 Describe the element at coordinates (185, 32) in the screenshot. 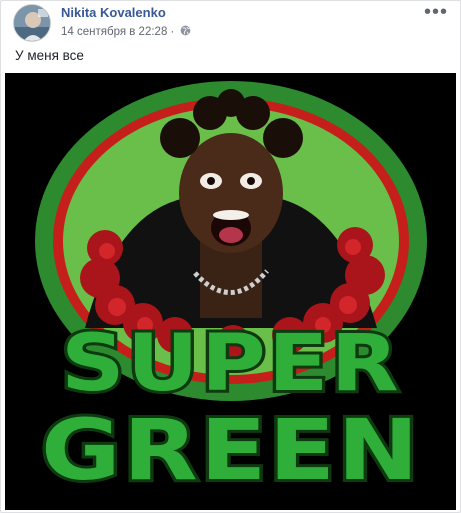

I see `globe-icon` at that location.